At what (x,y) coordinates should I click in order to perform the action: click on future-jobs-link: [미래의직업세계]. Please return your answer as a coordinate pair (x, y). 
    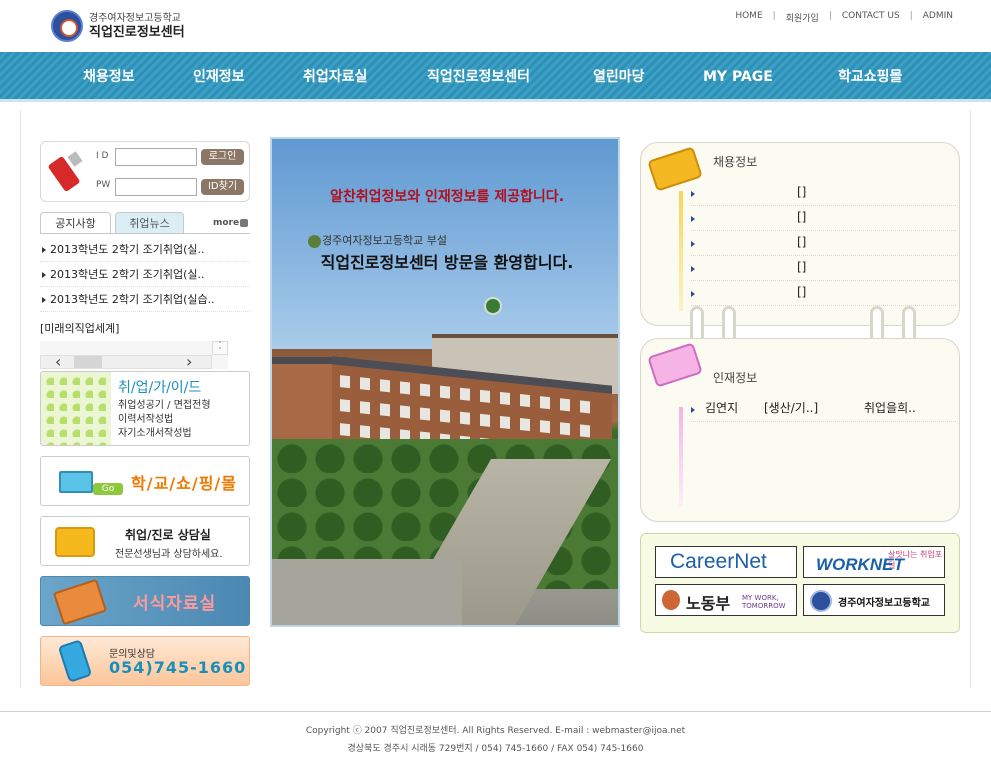
    Looking at the image, I should click on (79, 328).